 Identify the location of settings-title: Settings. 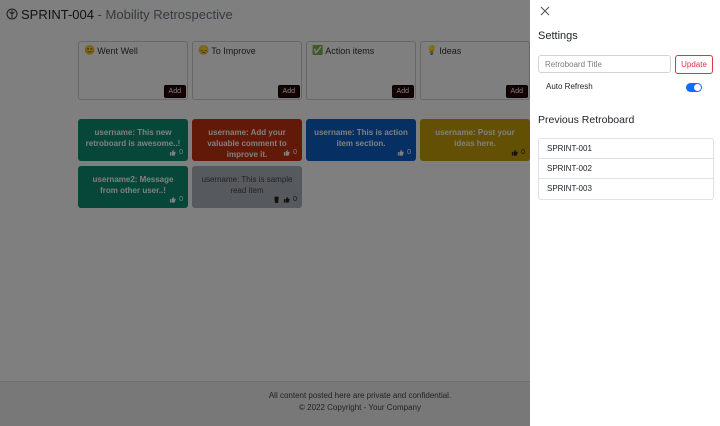
(558, 36).